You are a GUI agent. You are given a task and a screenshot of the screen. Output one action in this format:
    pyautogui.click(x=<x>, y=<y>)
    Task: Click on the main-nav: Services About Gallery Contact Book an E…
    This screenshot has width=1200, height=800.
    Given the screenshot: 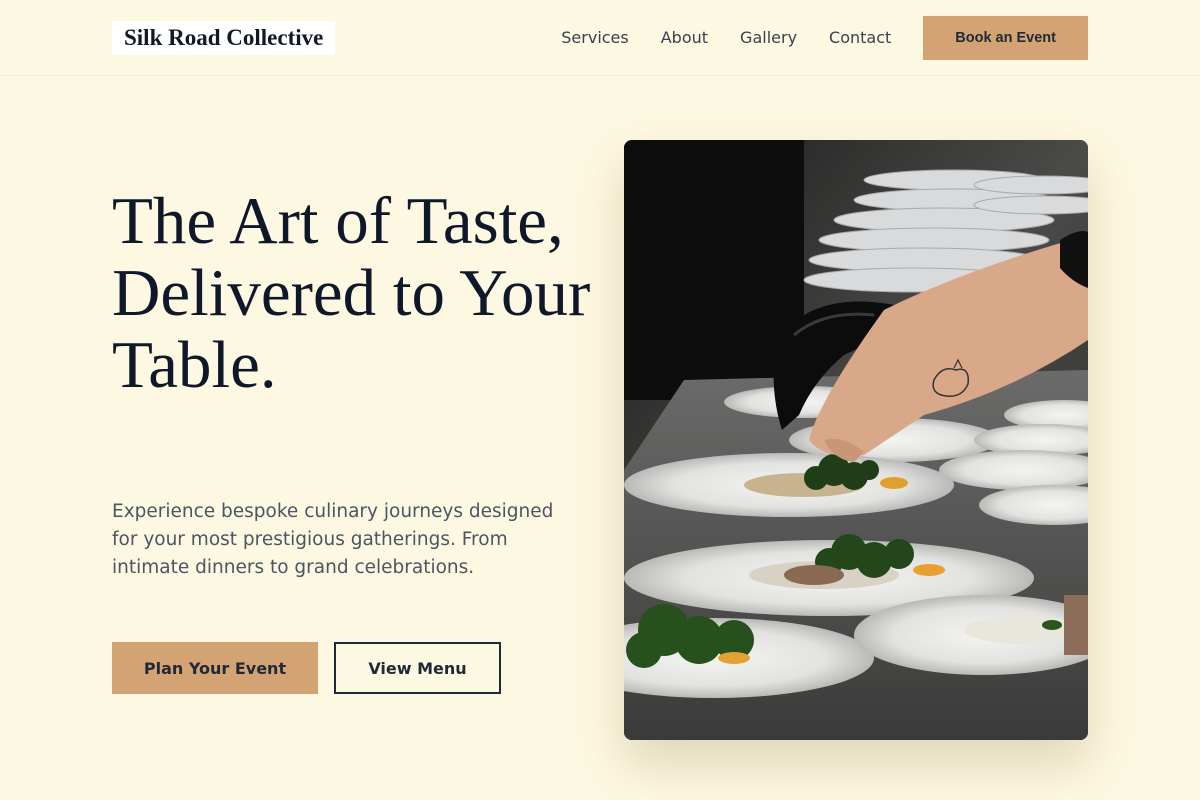 What is the action you would take?
    pyautogui.click(x=824, y=38)
    